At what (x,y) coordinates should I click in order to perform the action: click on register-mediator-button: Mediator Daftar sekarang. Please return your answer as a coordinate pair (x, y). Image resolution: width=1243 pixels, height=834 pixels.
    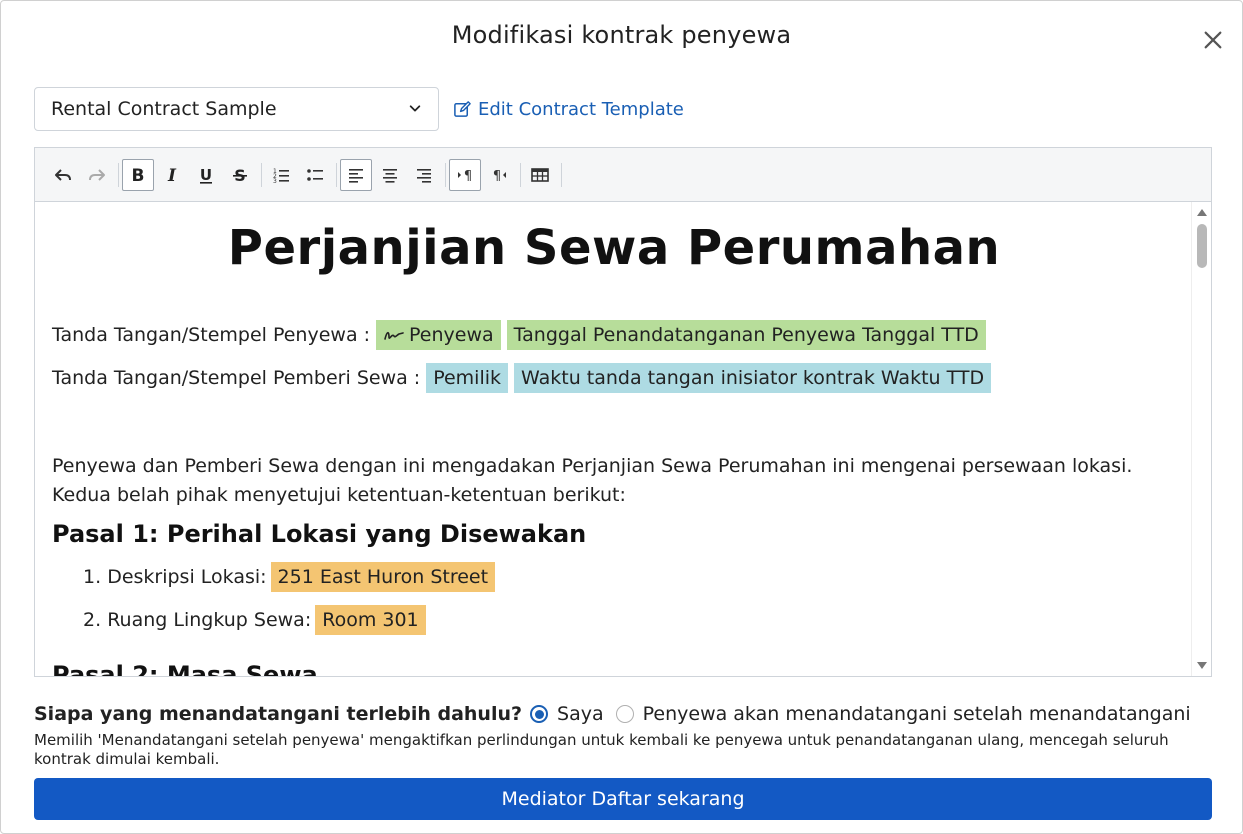
    Looking at the image, I should click on (623, 799).